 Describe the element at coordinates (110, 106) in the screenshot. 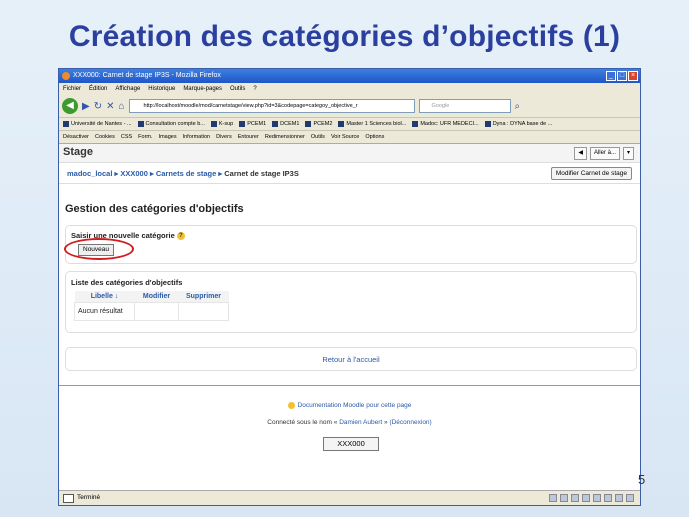

I see `stop-icon: ✕` at that location.